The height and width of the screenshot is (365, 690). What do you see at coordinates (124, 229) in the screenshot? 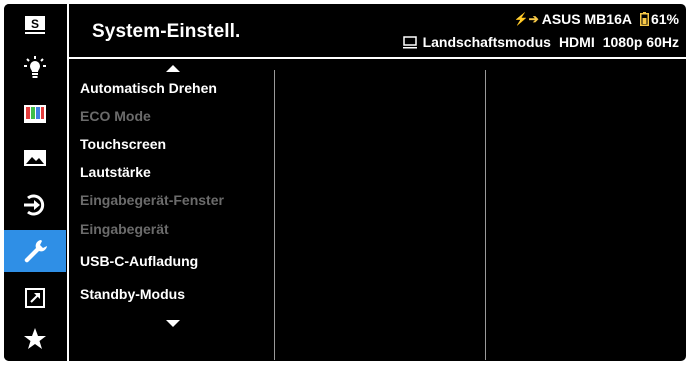
I see `menu-item-input-device: Eingabegerät` at bounding box center [124, 229].